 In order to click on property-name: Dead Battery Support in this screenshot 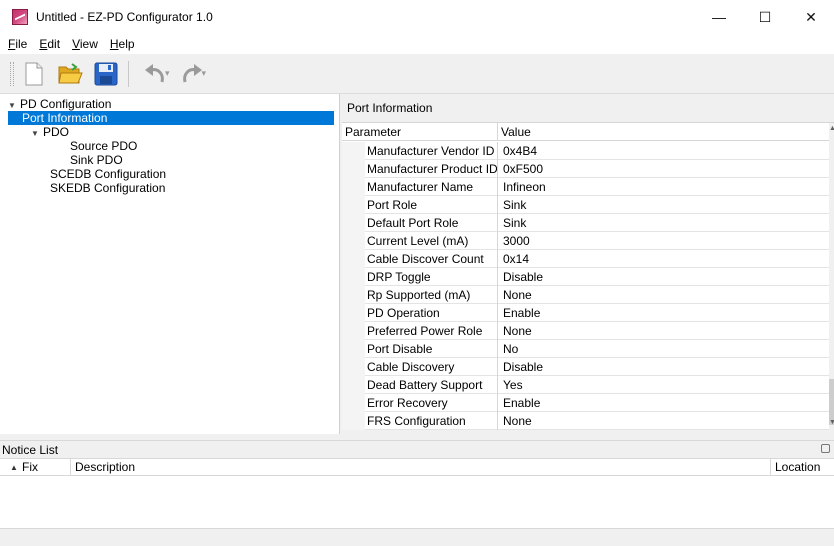, I will do `click(431, 385)`.